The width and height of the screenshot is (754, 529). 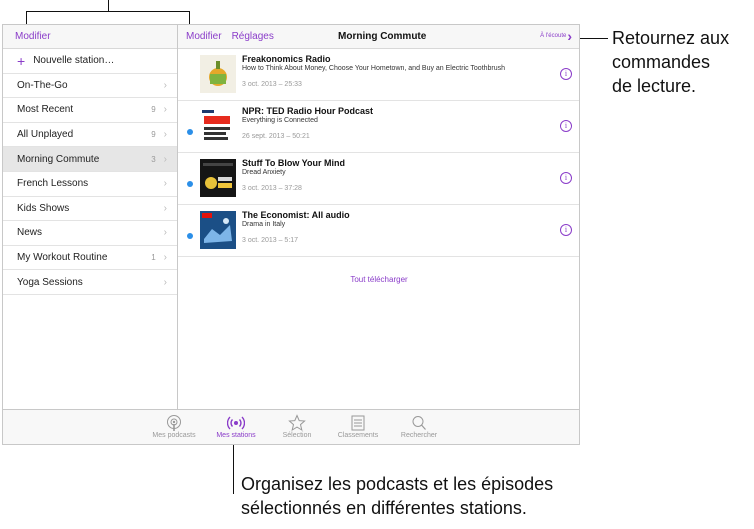 I want to click on tab-top-charts: Classements, so click(x=358, y=426).